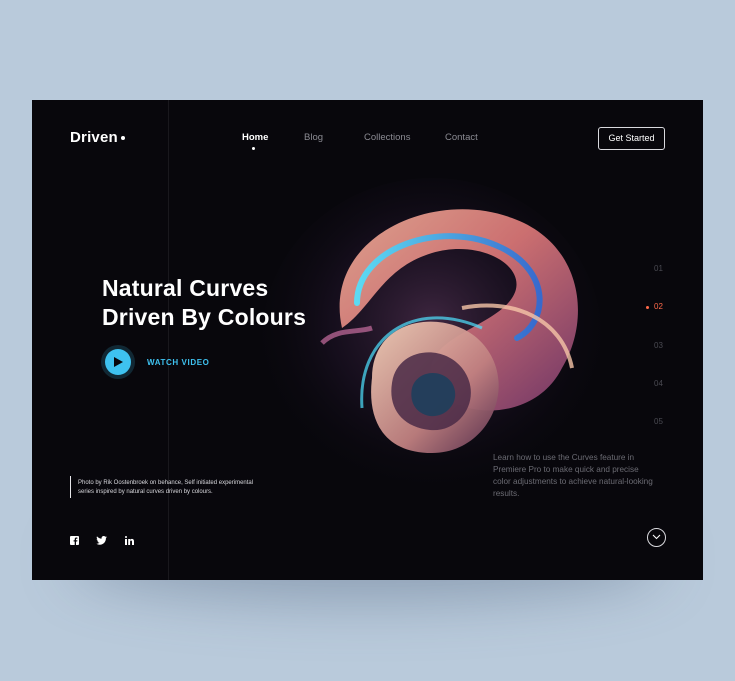 Image resolution: width=735 pixels, height=681 pixels. I want to click on pager-item-03: 03, so click(658, 345).